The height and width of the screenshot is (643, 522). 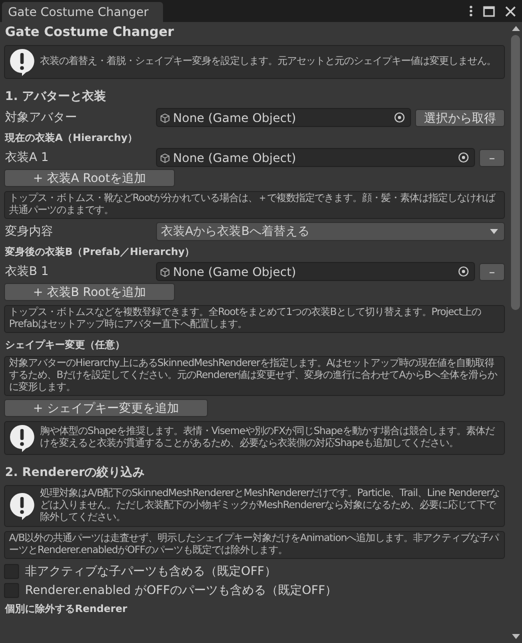 What do you see at coordinates (460, 117) in the screenshot?
I see `field-button: 選択から取得` at bounding box center [460, 117].